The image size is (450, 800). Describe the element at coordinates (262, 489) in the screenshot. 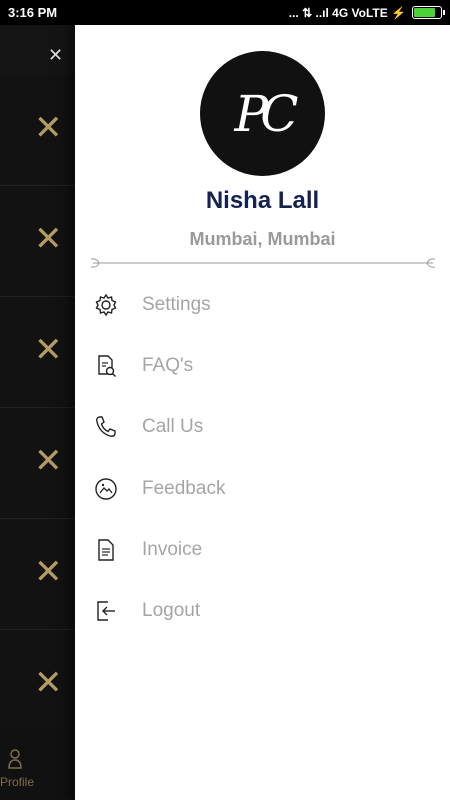

I see `menu-item-feedback: Feedback` at that location.